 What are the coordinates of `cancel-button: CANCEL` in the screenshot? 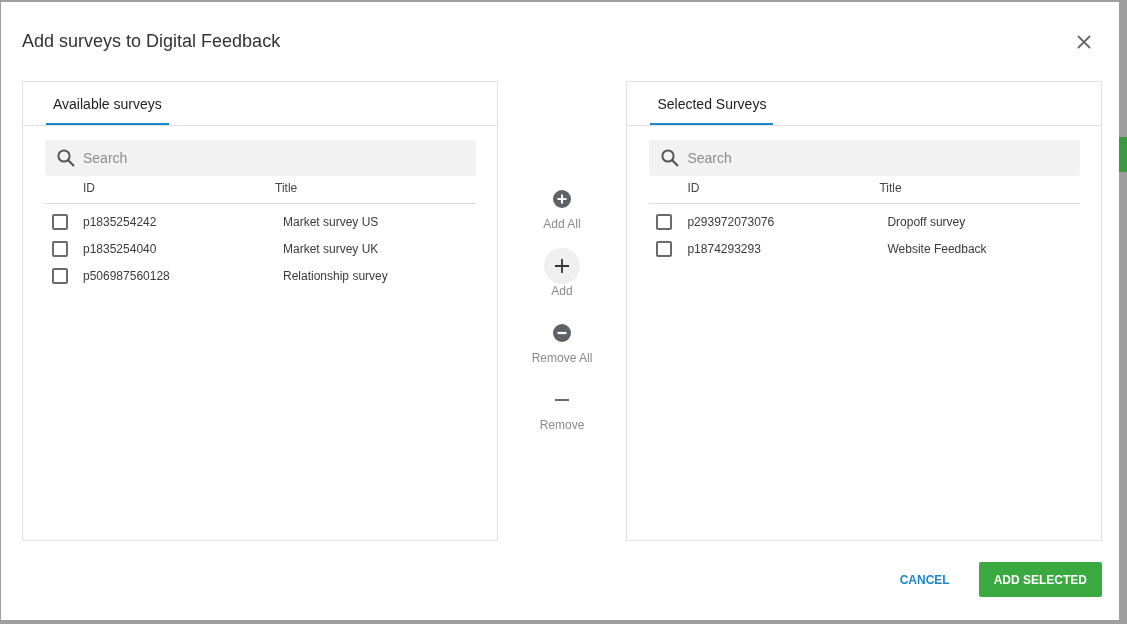 It's located at (924, 579).